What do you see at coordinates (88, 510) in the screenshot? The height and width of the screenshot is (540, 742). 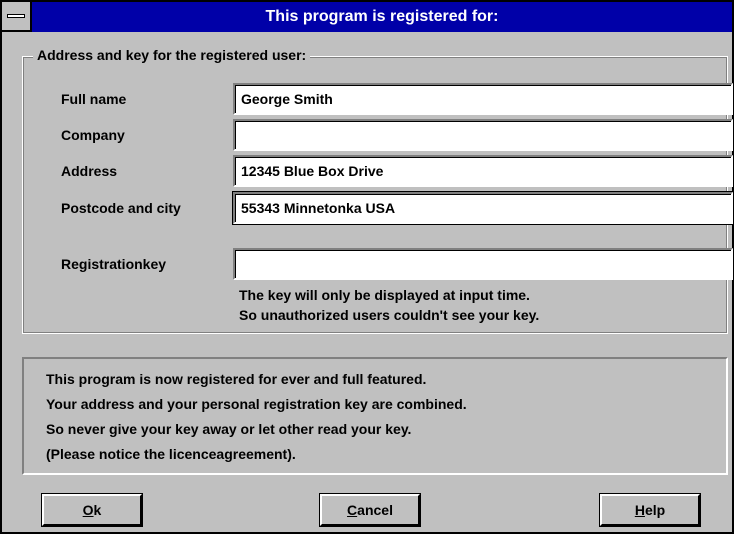 I see `ok-mnemonic: O` at bounding box center [88, 510].